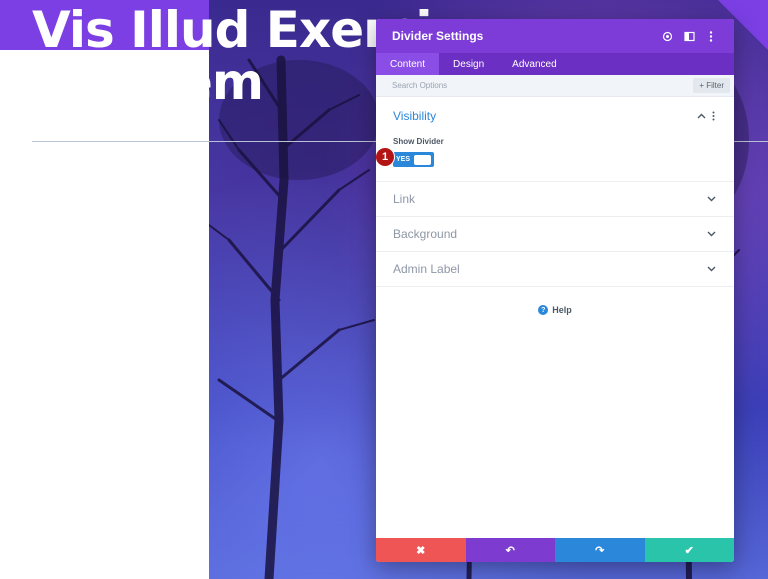  I want to click on check-icon: ✔, so click(689, 550).